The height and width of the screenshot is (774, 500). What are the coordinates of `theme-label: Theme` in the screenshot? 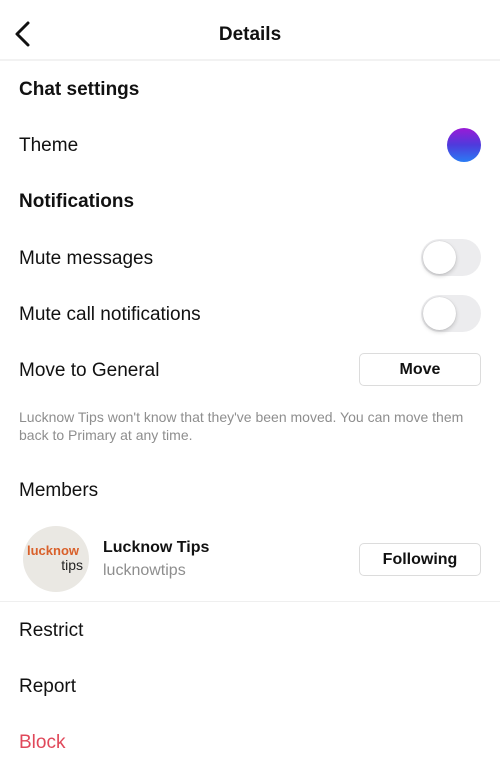 It's located at (48, 146).